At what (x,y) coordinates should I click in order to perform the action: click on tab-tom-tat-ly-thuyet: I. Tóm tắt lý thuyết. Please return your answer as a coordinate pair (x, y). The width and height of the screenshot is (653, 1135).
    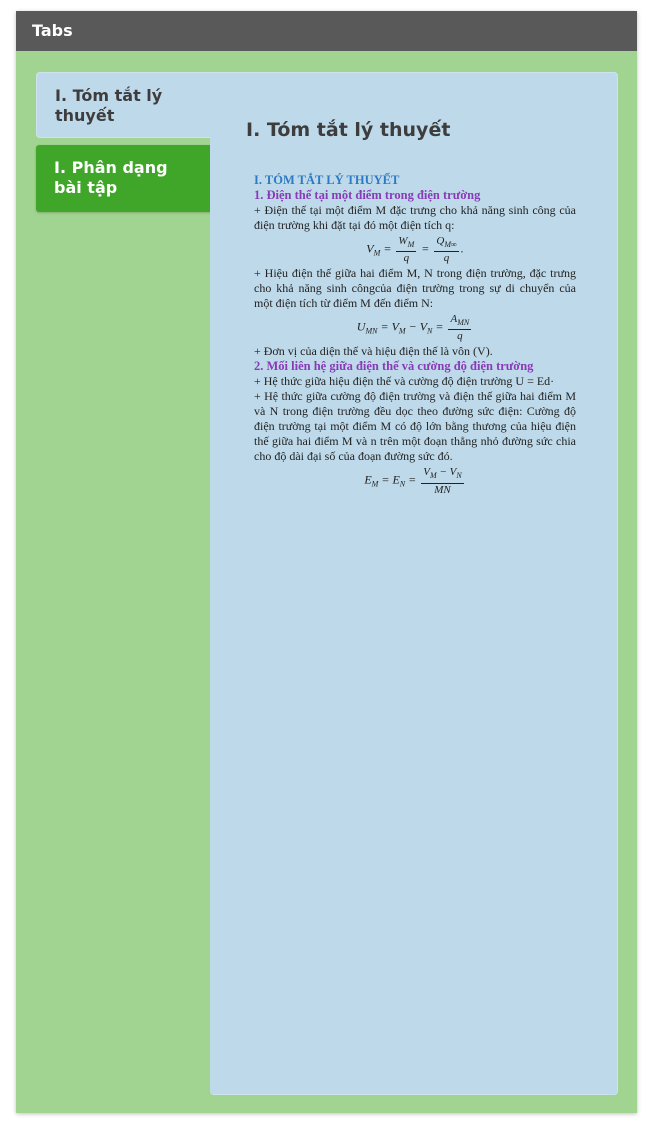
    Looking at the image, I should click on (123, 105).